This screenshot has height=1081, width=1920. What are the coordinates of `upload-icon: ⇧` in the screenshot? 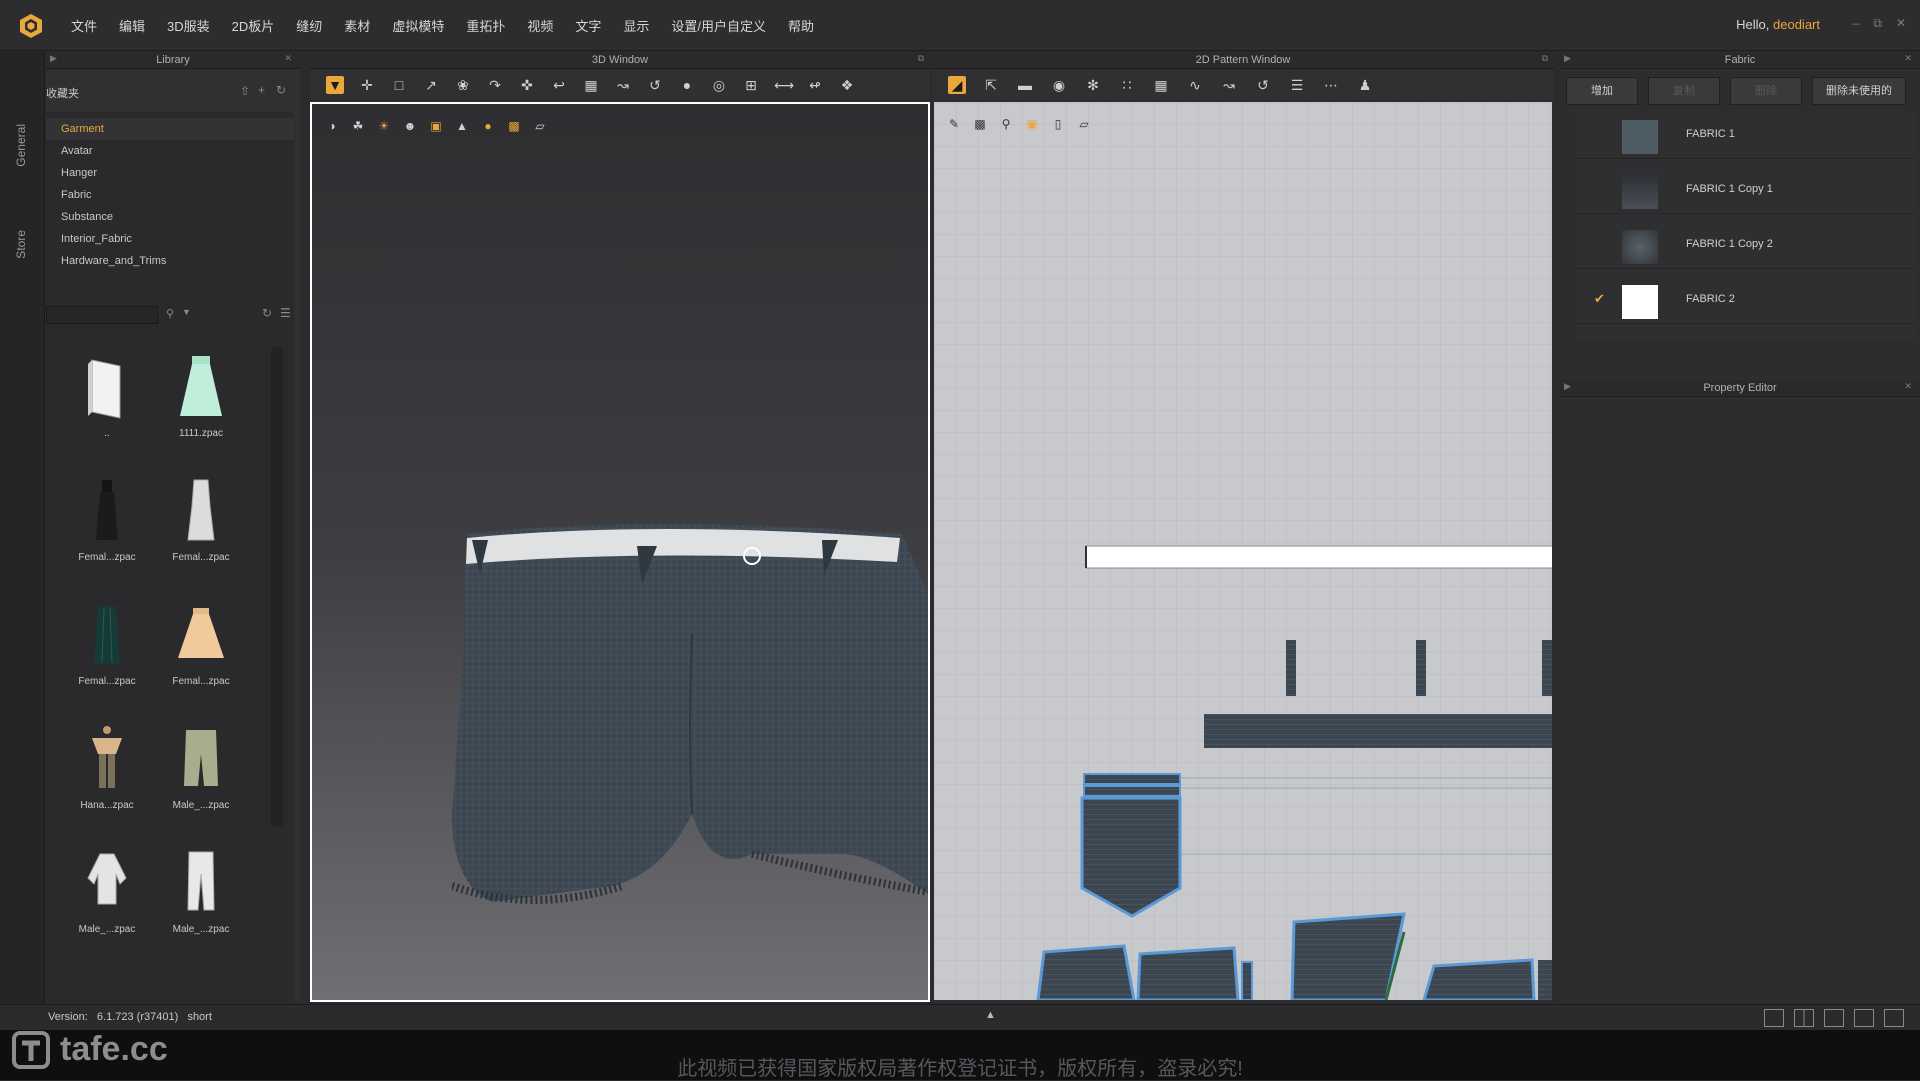 It's located at (245, 91).